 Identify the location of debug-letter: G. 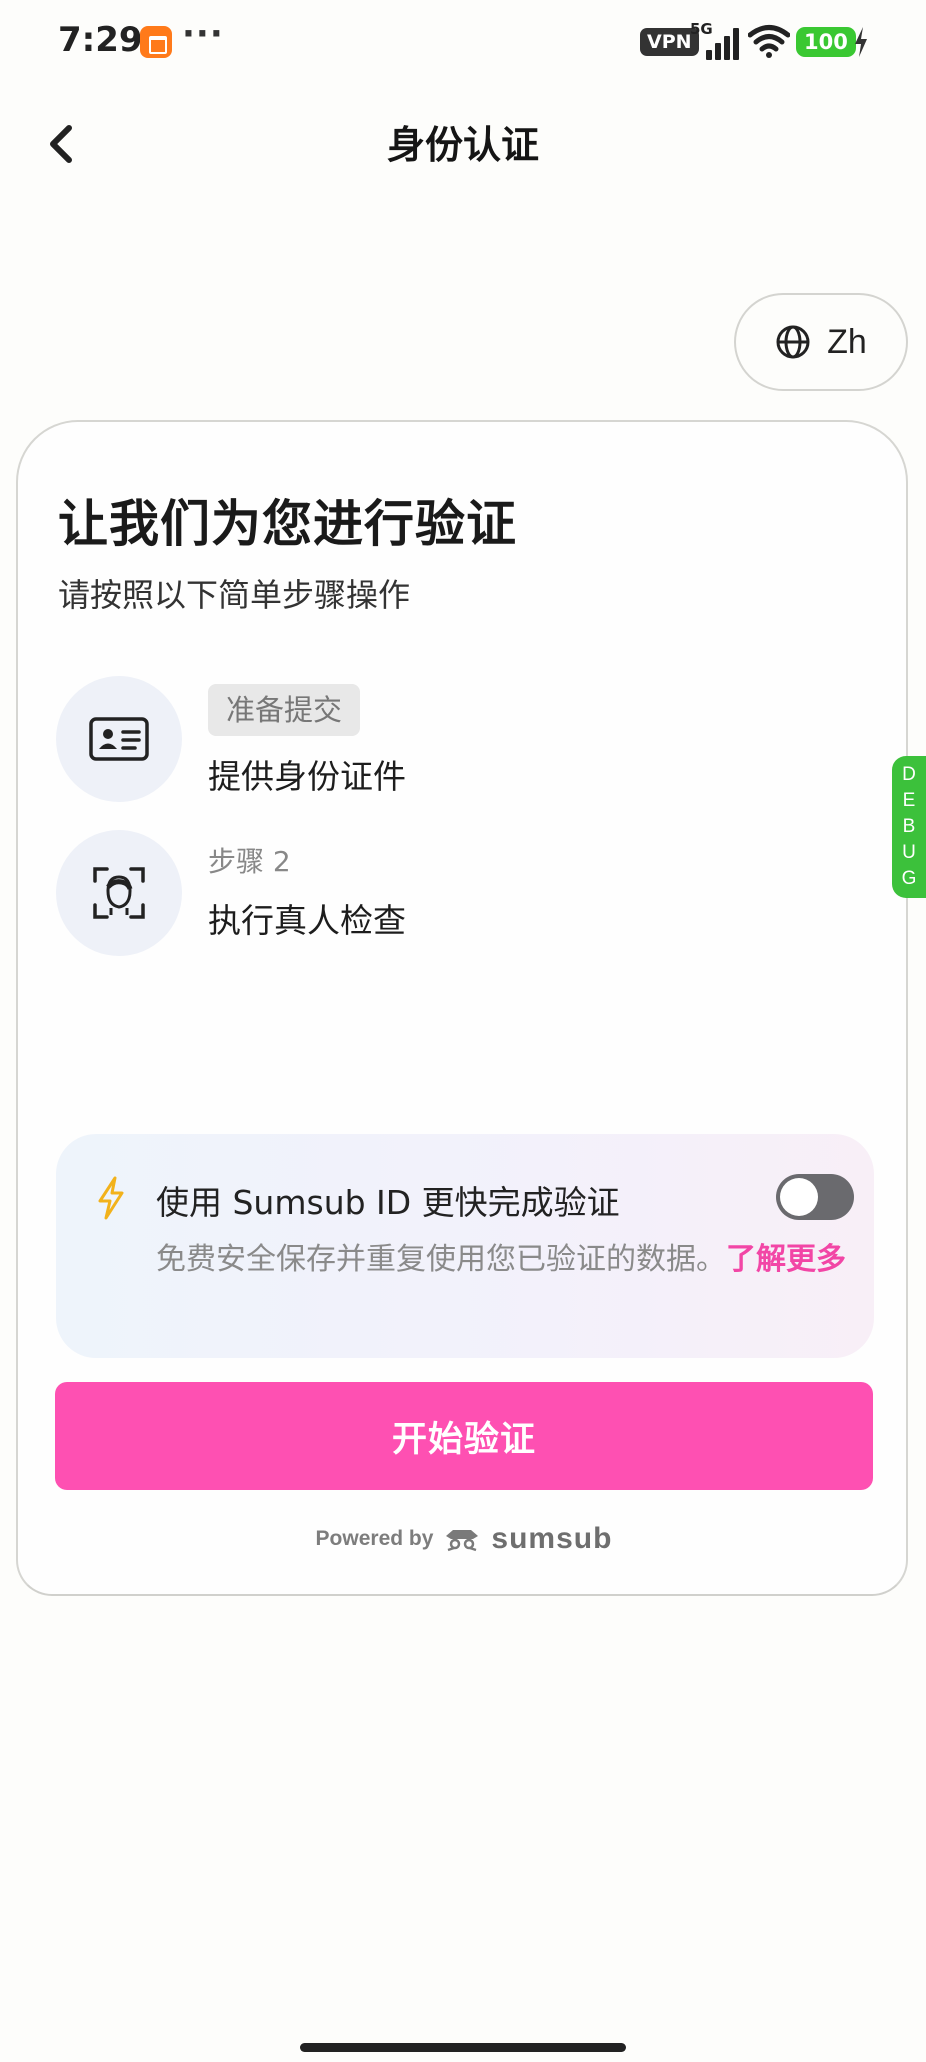
(909, 878).